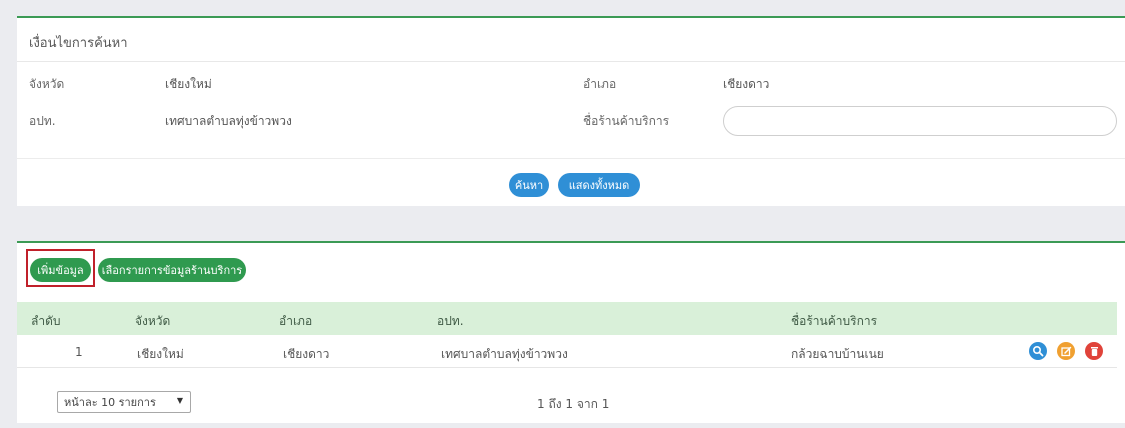 Image resolution: width=1125 pixels, height=428 pixels. What do you see at coordinates (1066, 351) in the screenshot?
I see `edit-icon` at bounding box center [1066, 351].